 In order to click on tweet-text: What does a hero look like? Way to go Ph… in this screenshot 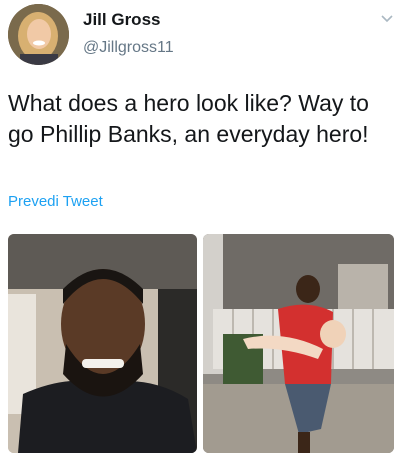, I will do `click(188, 118)`.